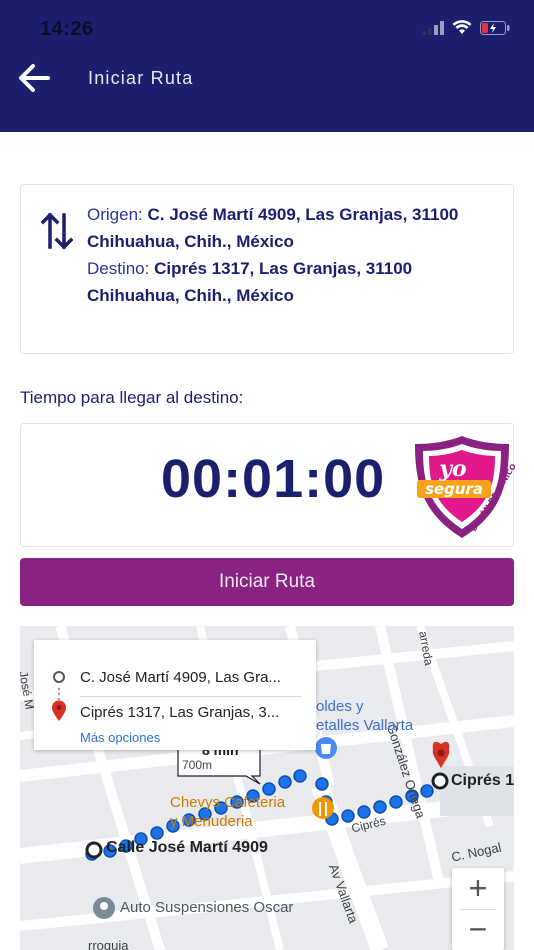 The height and width of the screenshot is (950, 534). I want to click on map-label-regalos: oldes y, so click(340, 706).